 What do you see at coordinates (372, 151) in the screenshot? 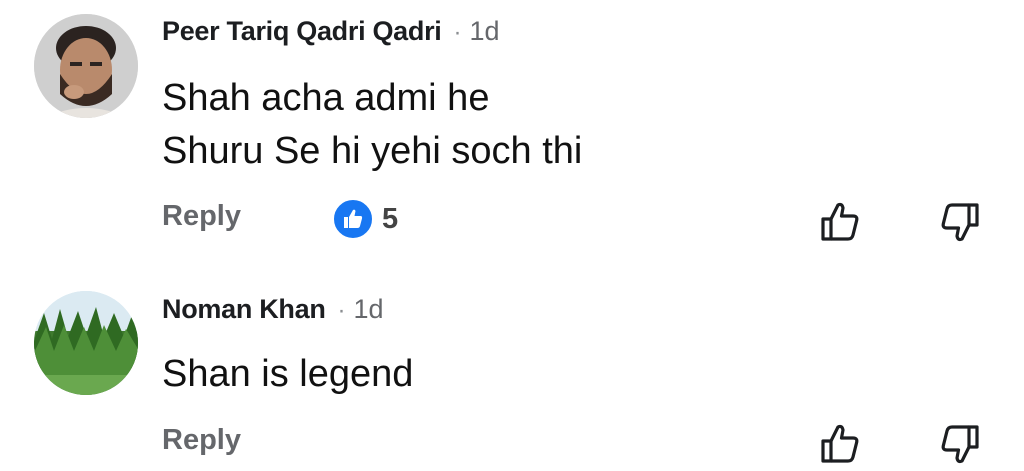
I see `comment-line: Shuru Se hi yehi soch thi` at bounding box center [372, 151].